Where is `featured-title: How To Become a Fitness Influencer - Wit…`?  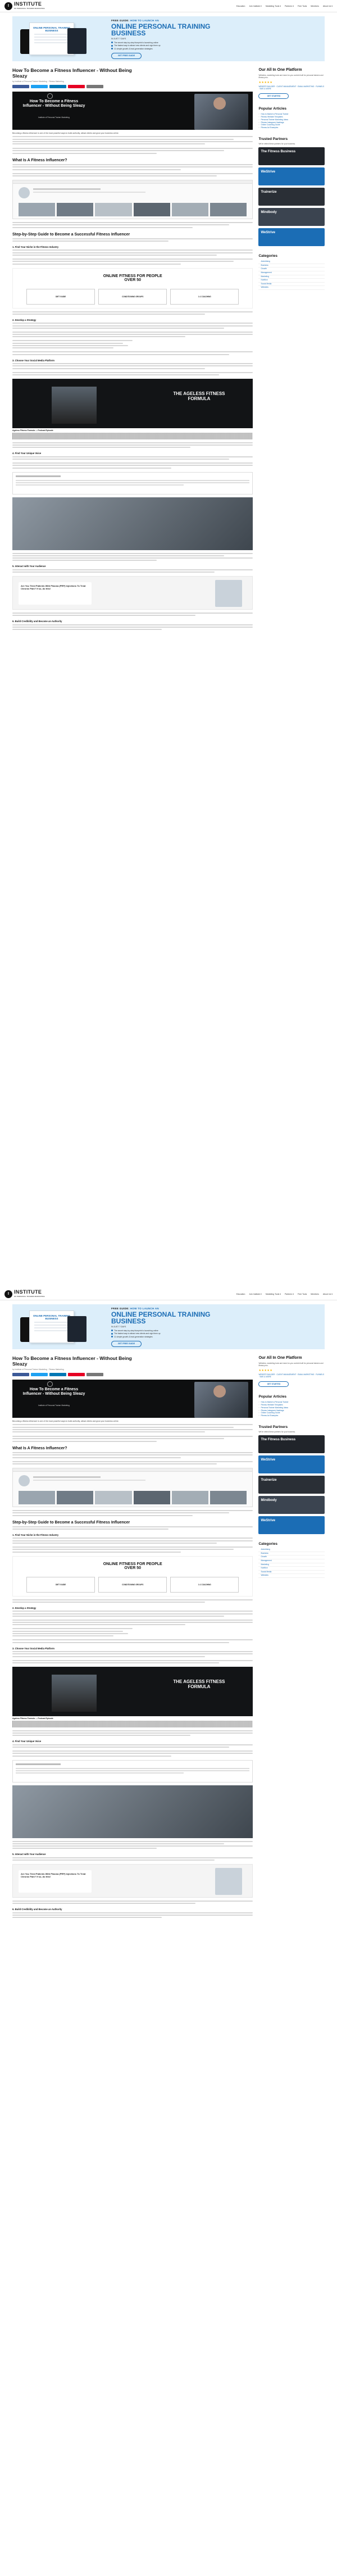
featured-title: How To Become a Fitness Influencer - Wit… is located at coordinates (53, 1391).